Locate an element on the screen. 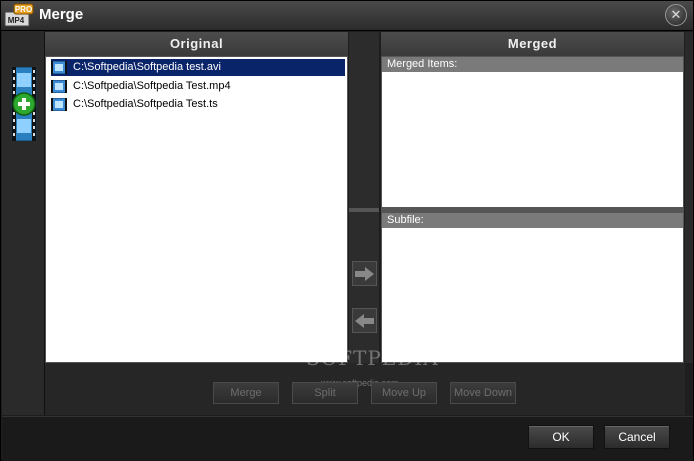 This screenshot has width=694, height=461. panel-edge is located at coordinates (689, 197).